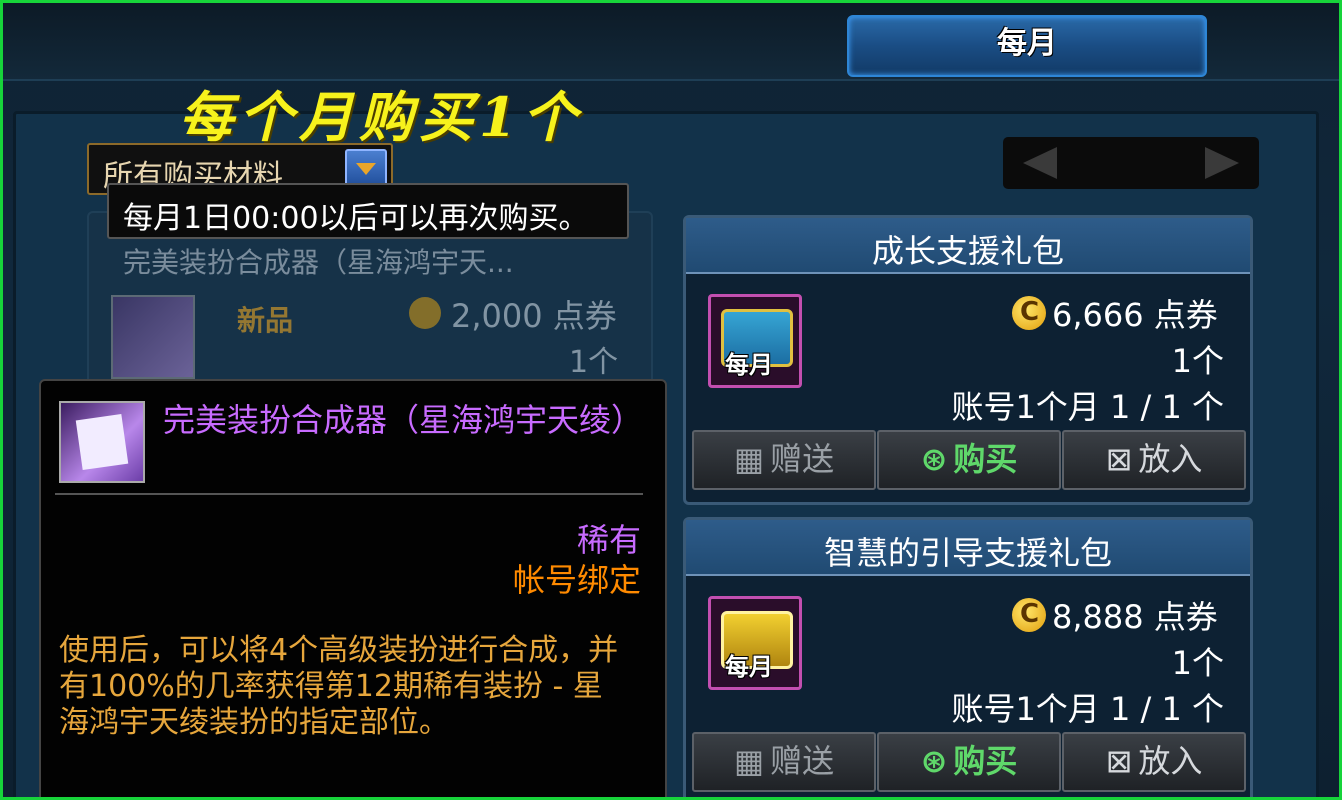  What do you see at coordinates (1131, 163) in the screenshot?
I see `pager` at bounding box center [1131, 163].